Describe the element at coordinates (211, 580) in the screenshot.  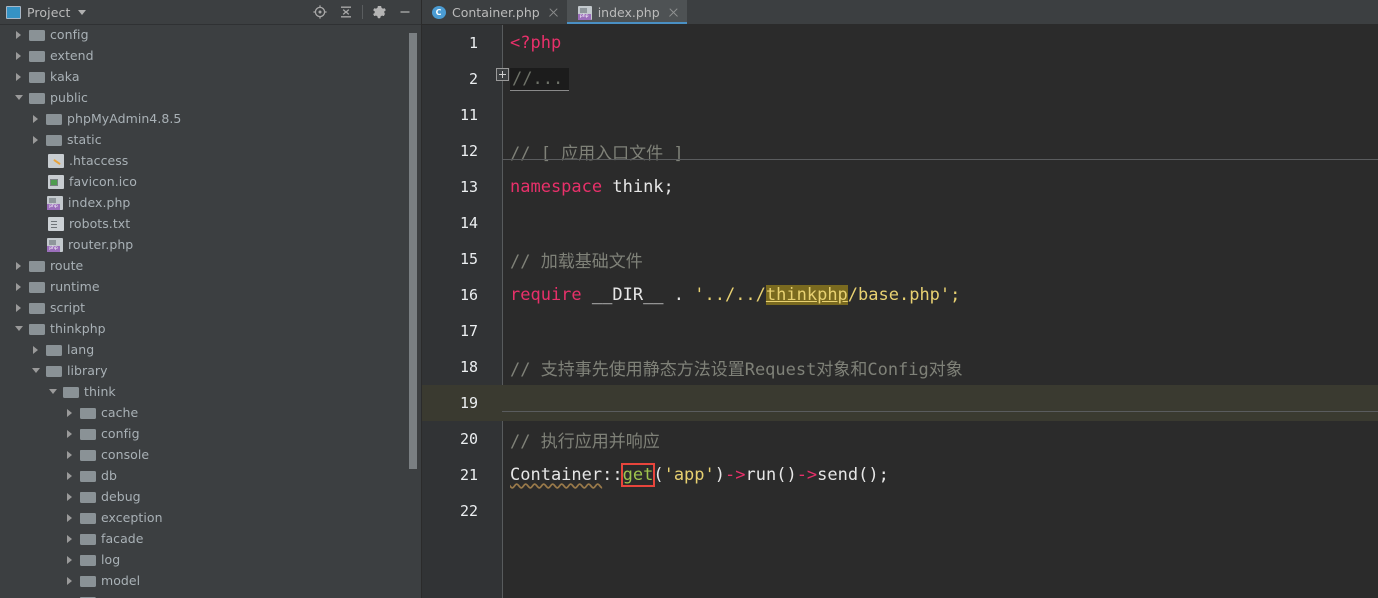
I see `tree-item: model` at that location.